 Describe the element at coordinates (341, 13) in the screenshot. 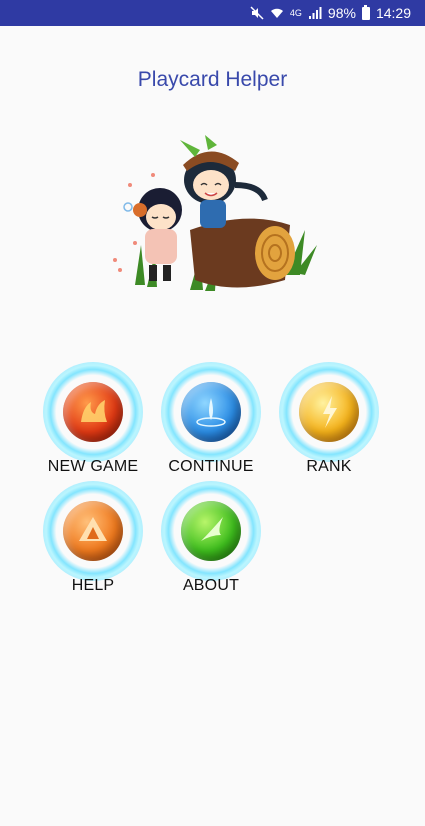

I see `battery-percent: 98%` at that location.